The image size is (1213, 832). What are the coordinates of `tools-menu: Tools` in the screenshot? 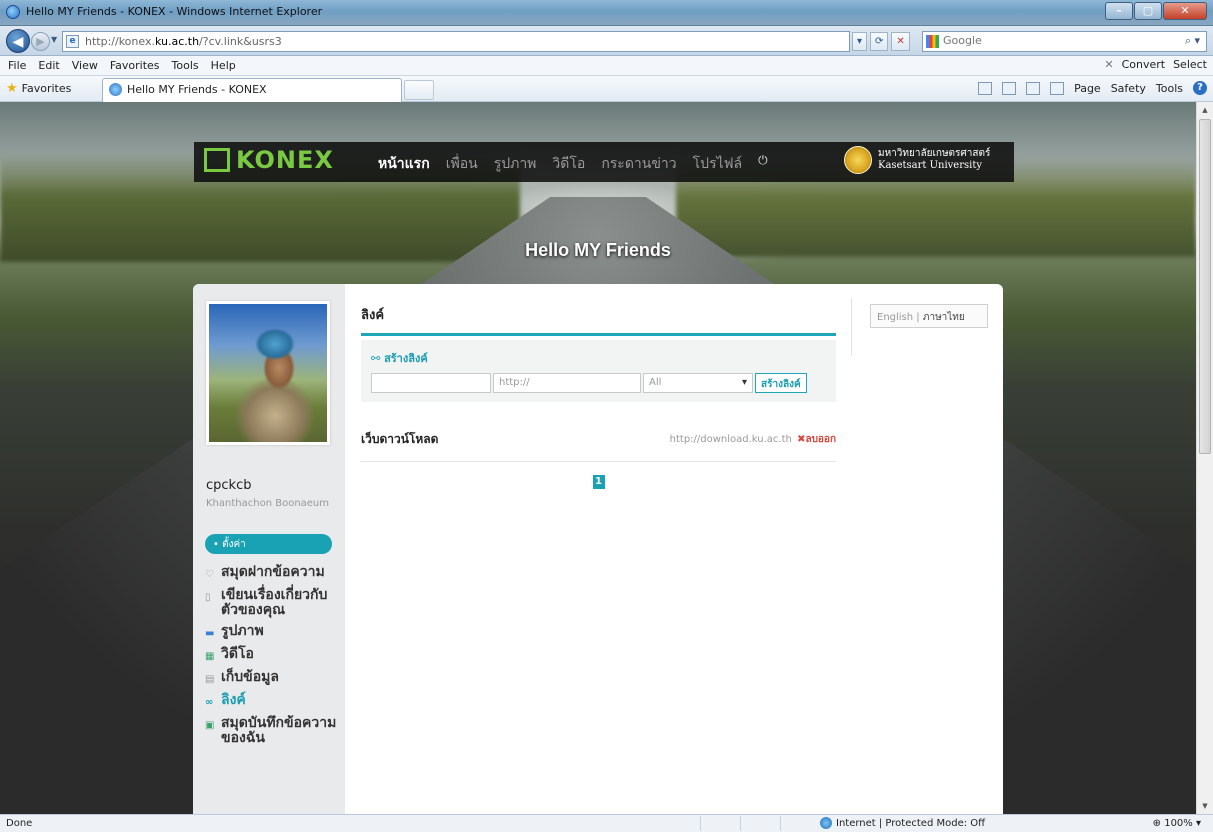 It's located at (1169, 88).